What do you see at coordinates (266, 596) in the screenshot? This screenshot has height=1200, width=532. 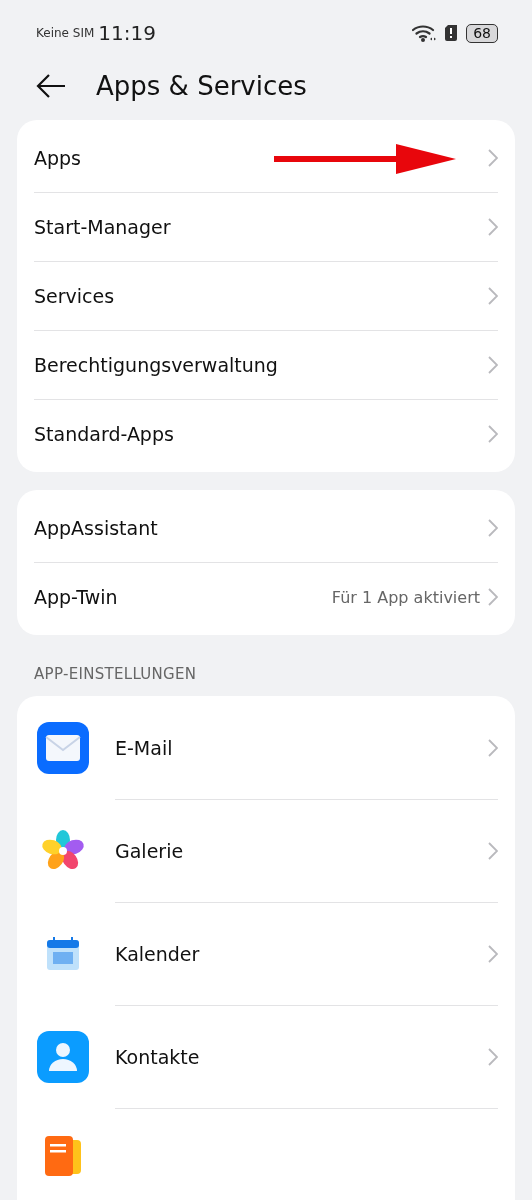 I see `settings-item: App-Twin Für 1 App aktiviert` at bounding box center [266, 596].